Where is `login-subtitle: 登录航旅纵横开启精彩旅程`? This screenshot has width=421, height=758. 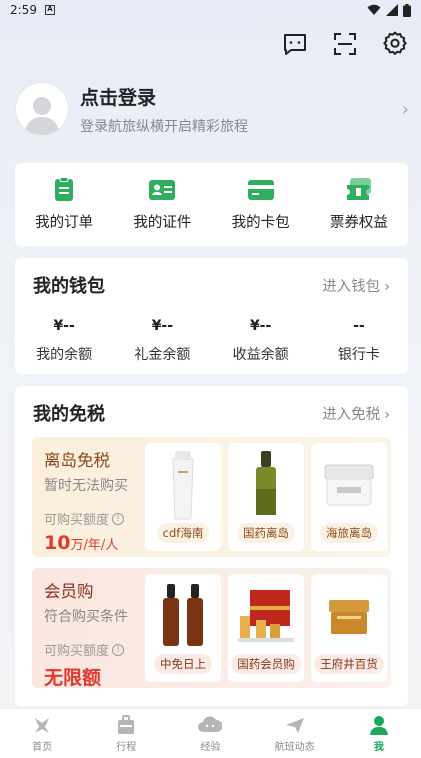
login-subtitle: 登录航旅纵横开启精彩旅程 is located at coordinates (164, 126).